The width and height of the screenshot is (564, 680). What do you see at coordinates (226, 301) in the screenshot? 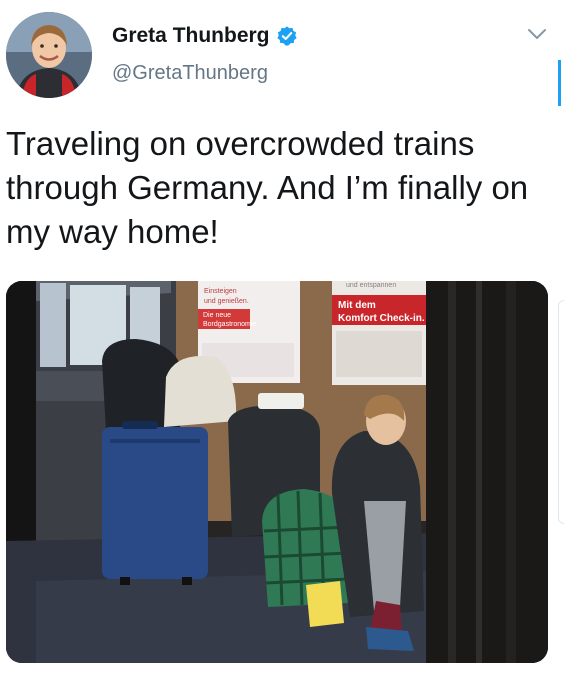
I see `poster-left-line2: und genießen.` at bounding box center [226, 301].